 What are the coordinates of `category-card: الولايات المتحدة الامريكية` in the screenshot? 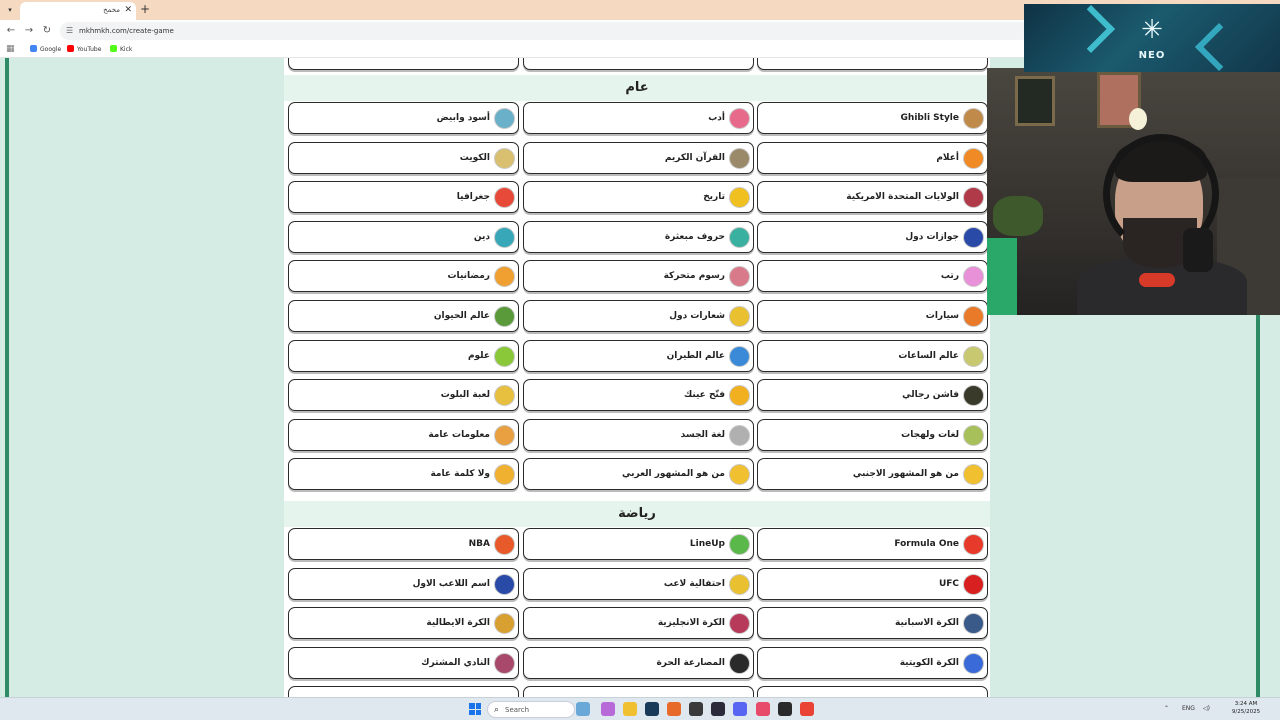 It's located at (872, 197).